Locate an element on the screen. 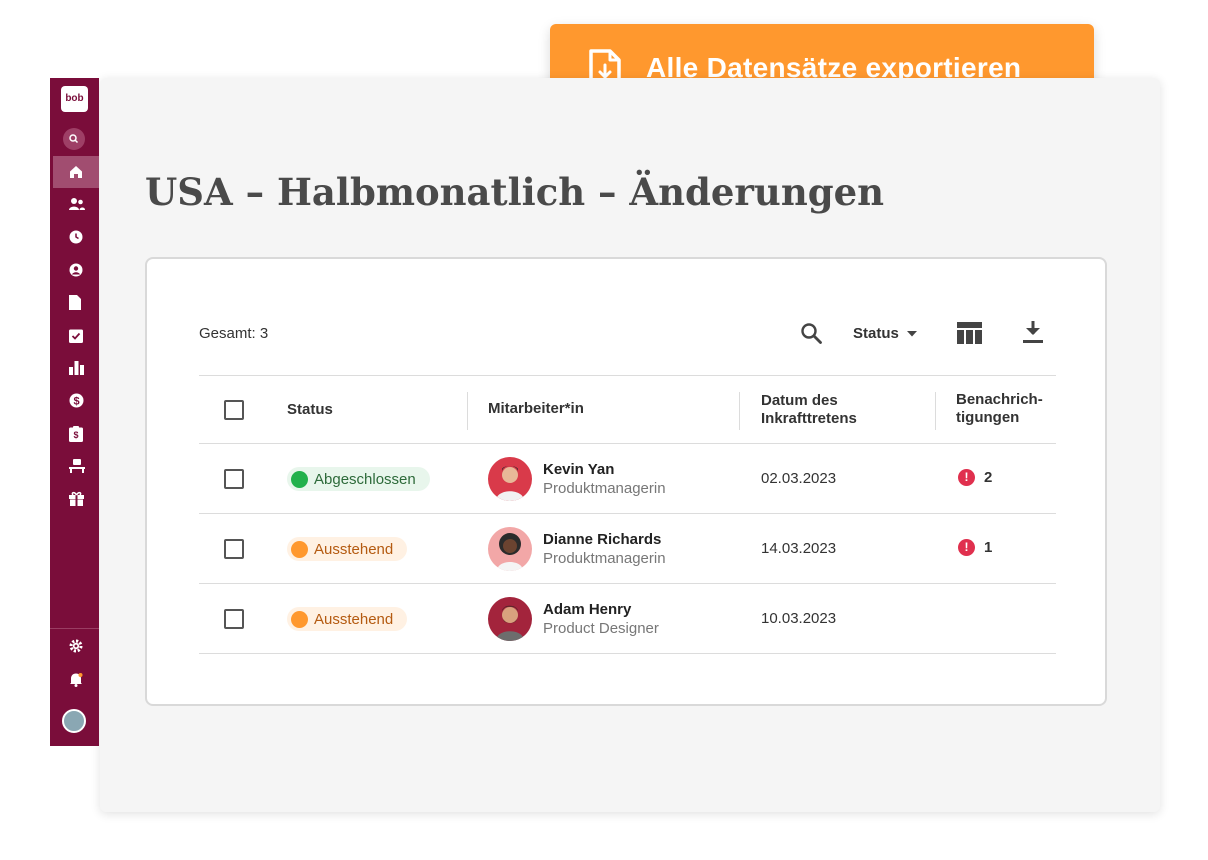  clipboard-icon: $ is located at coordinates (76, 434).